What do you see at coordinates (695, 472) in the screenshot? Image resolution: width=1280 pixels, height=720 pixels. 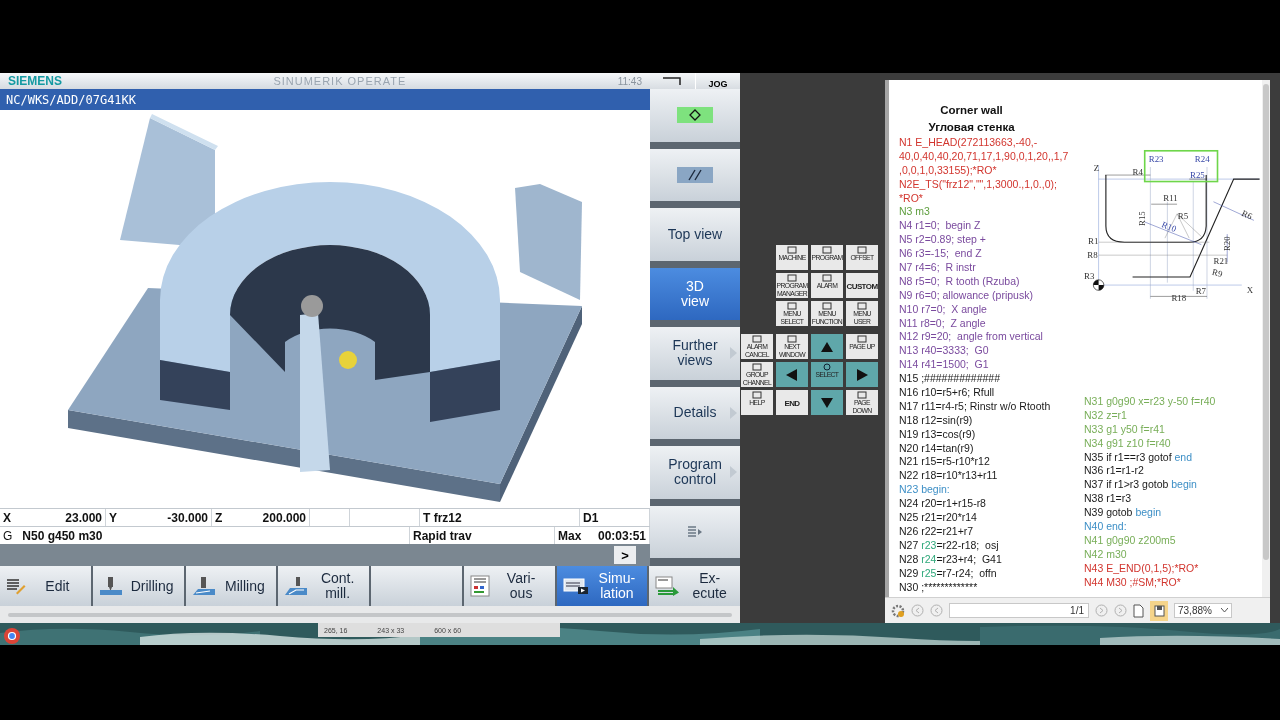 I see `vertical-softkey: Program control` at bounding box center [695, 472].